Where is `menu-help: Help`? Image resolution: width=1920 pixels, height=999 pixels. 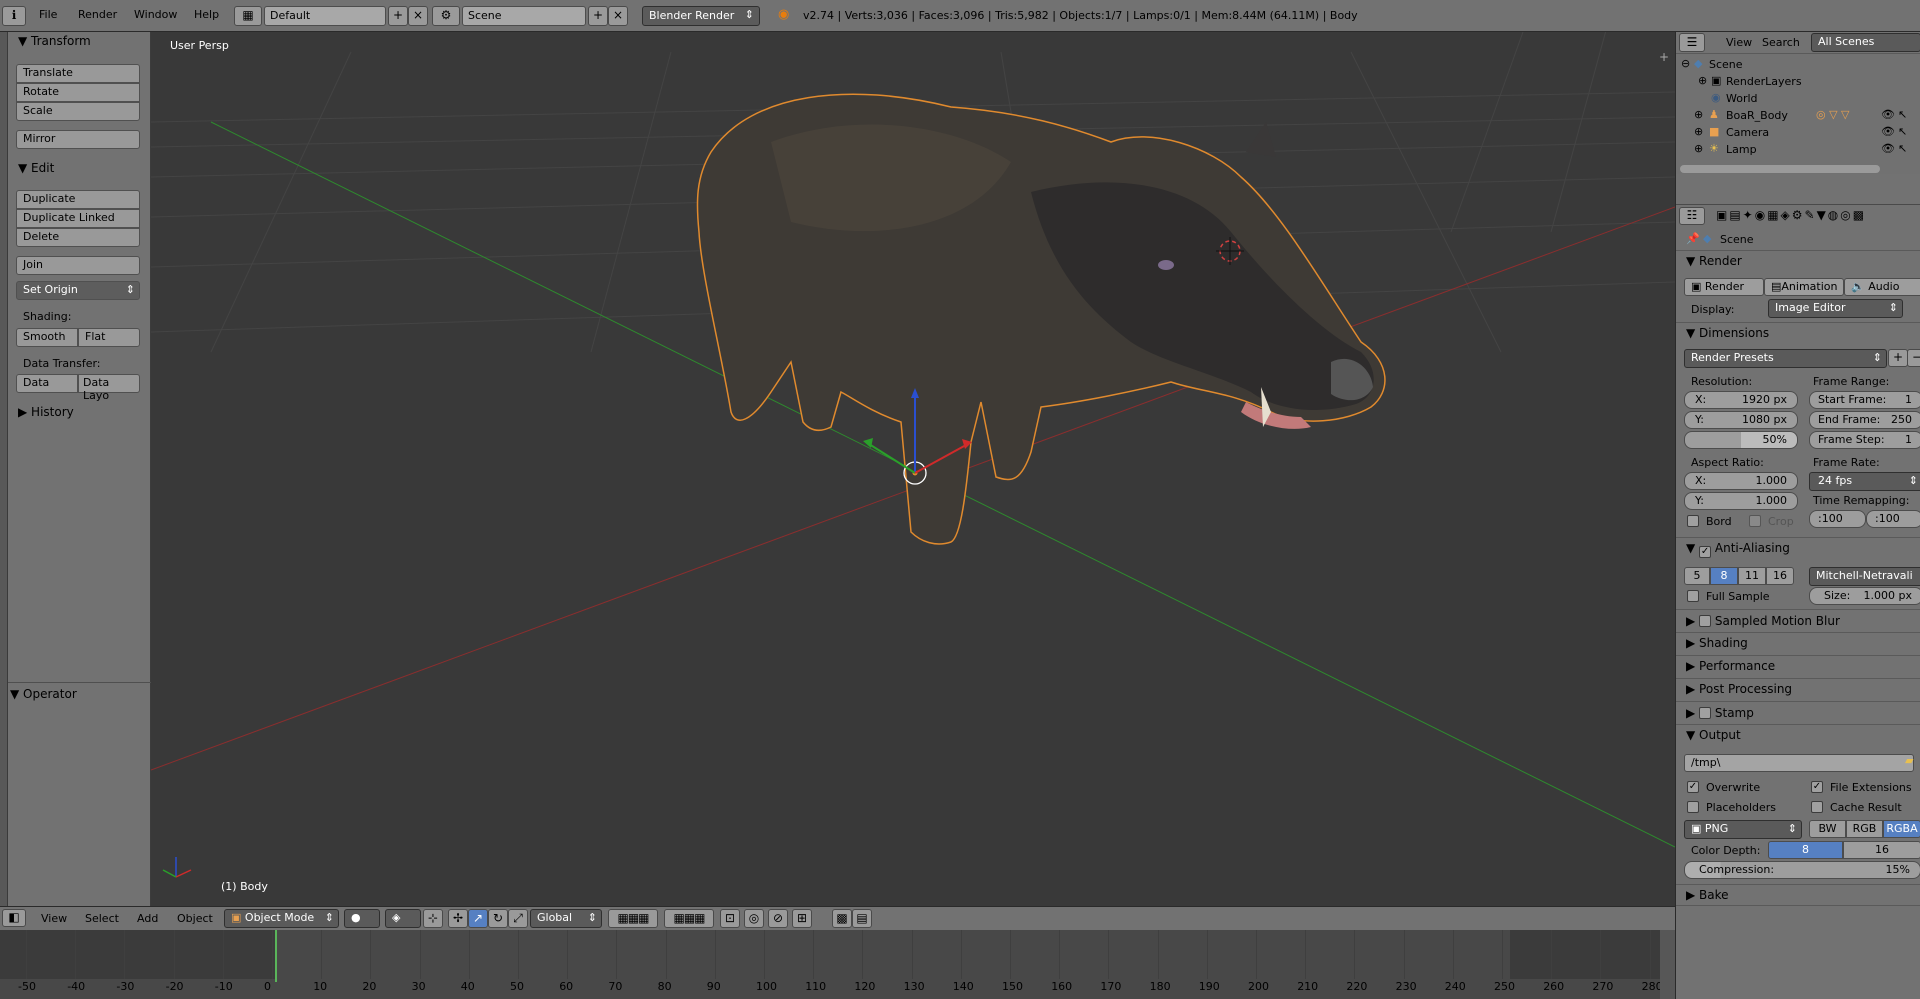 menu-help: Help is located at coordinates (206, 14).